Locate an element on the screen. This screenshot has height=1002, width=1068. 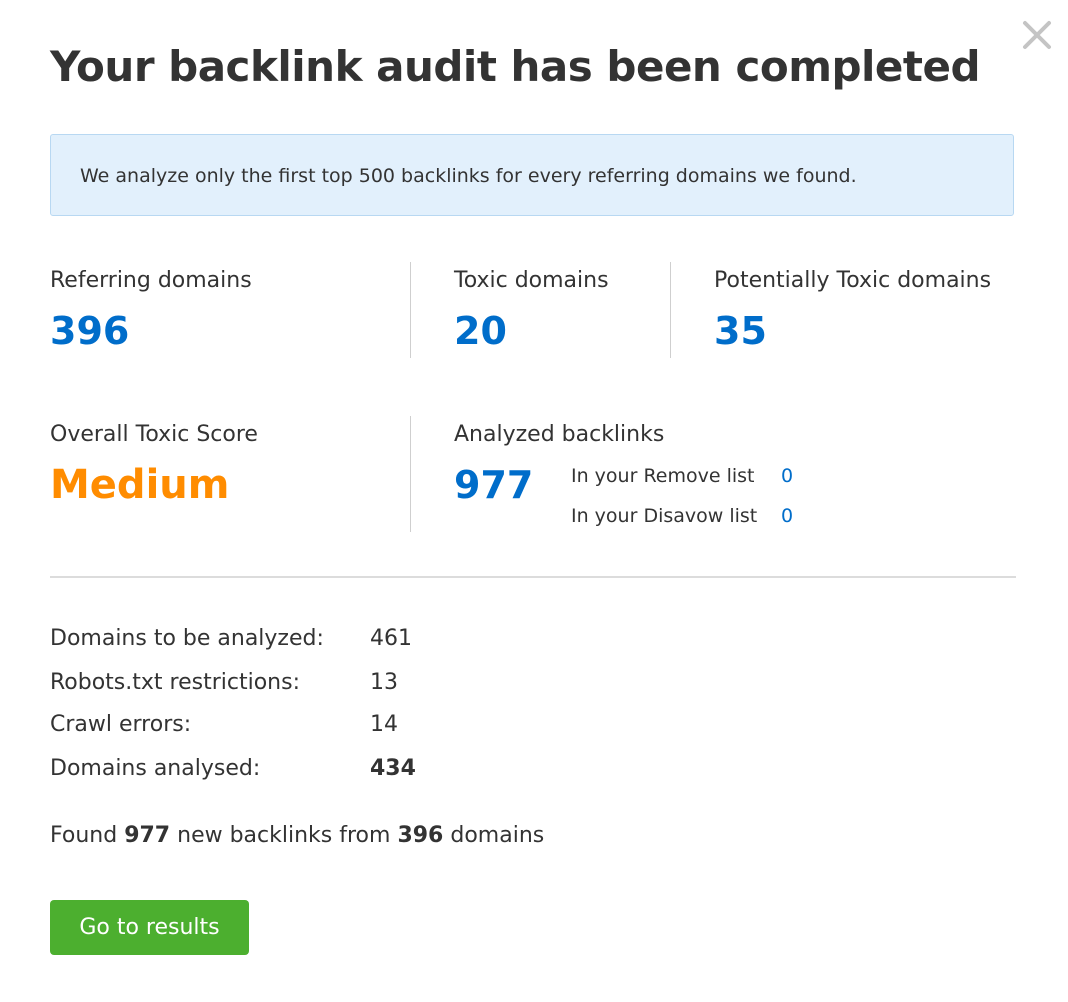
remove-list-count-link: 0 is located at coordinates (787, 476).